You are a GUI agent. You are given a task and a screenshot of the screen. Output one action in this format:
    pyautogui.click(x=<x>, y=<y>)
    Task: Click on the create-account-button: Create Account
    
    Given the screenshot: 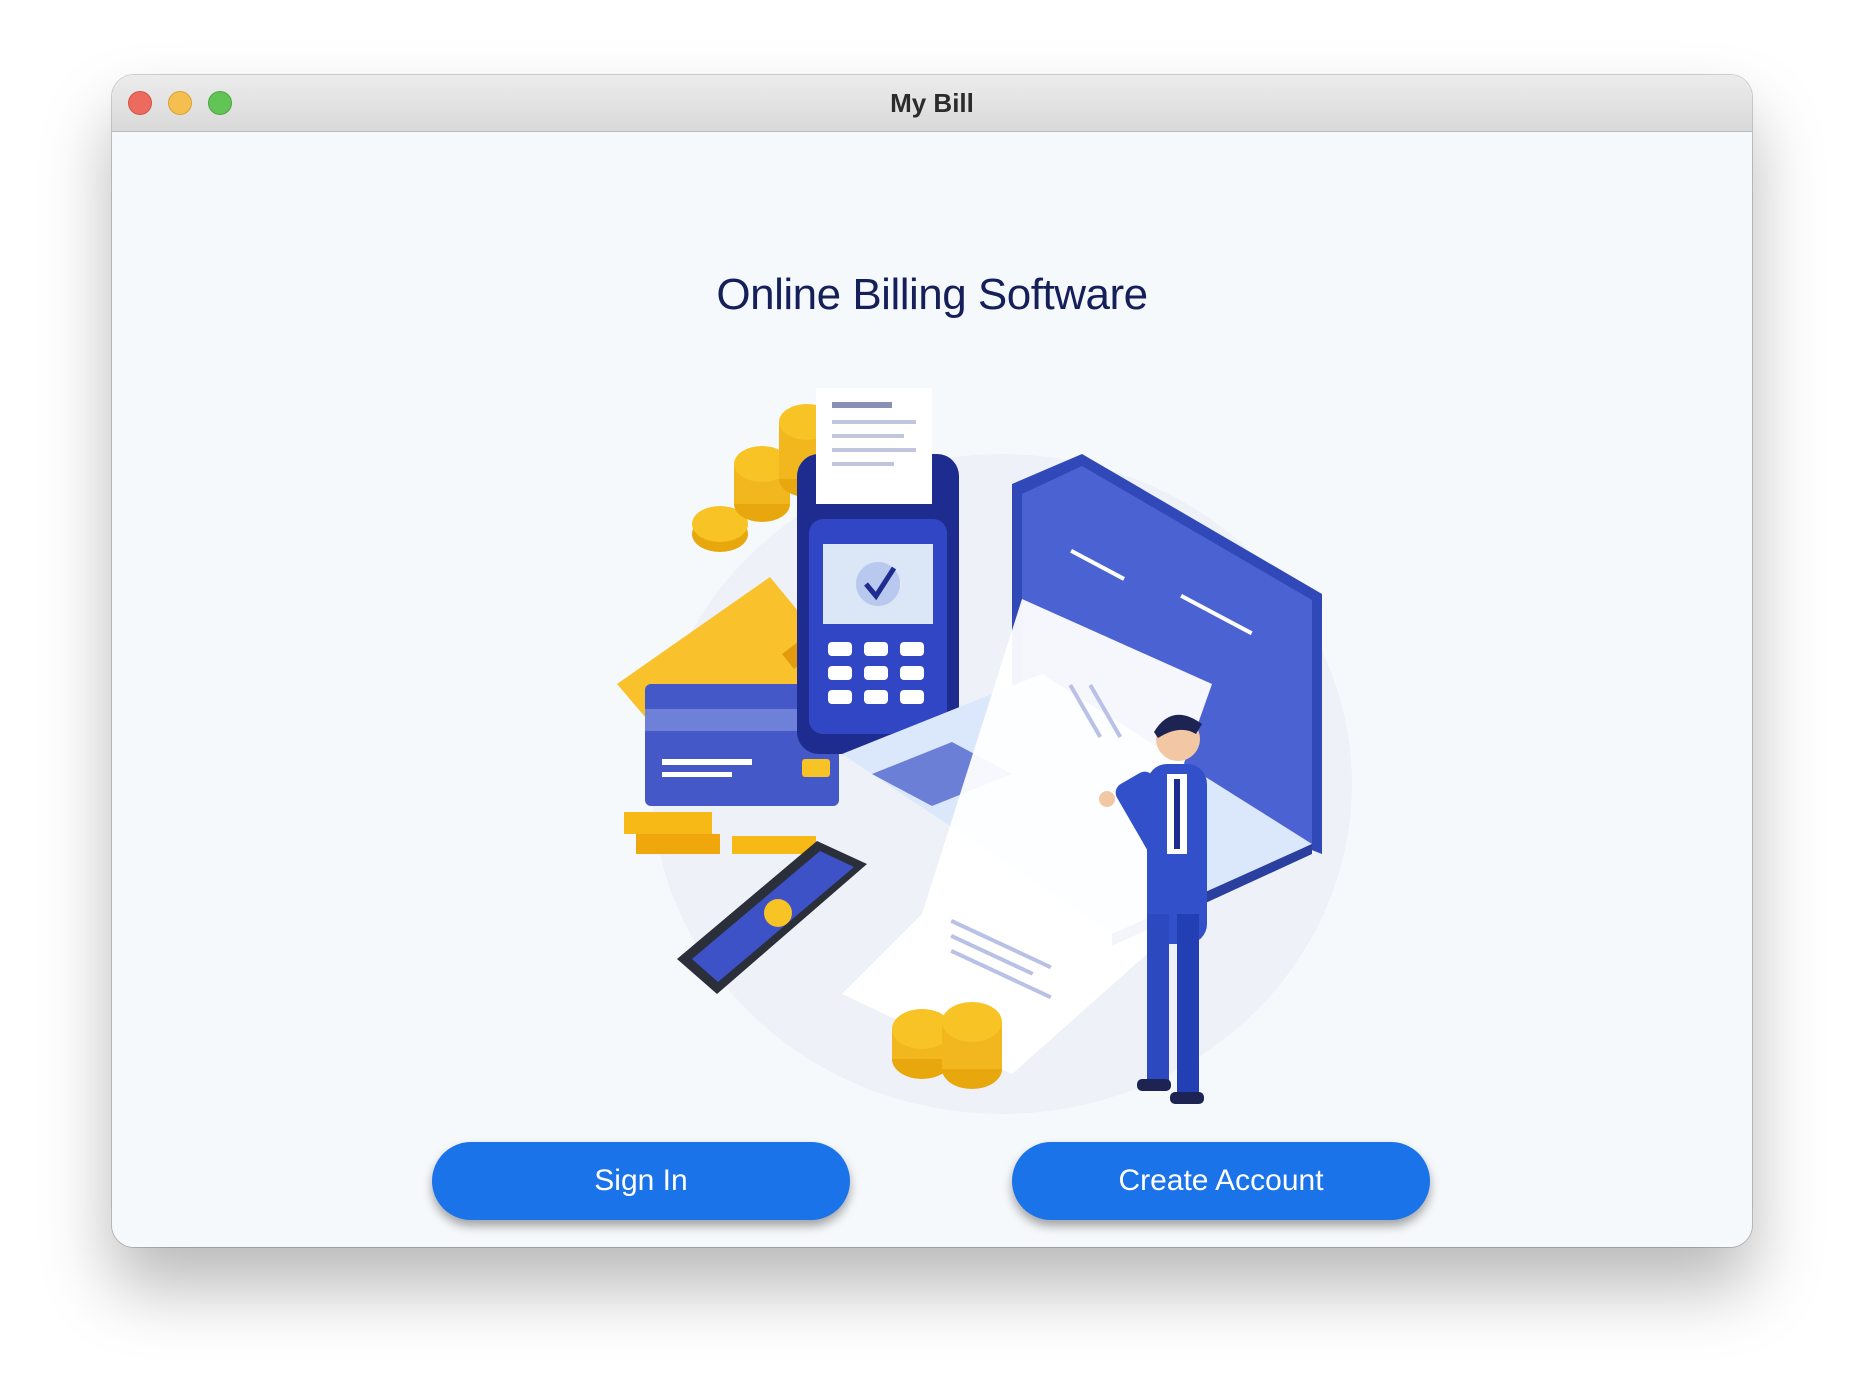 What is the action you would take?
    pyautogui.click(x=1221, y=1181)
    